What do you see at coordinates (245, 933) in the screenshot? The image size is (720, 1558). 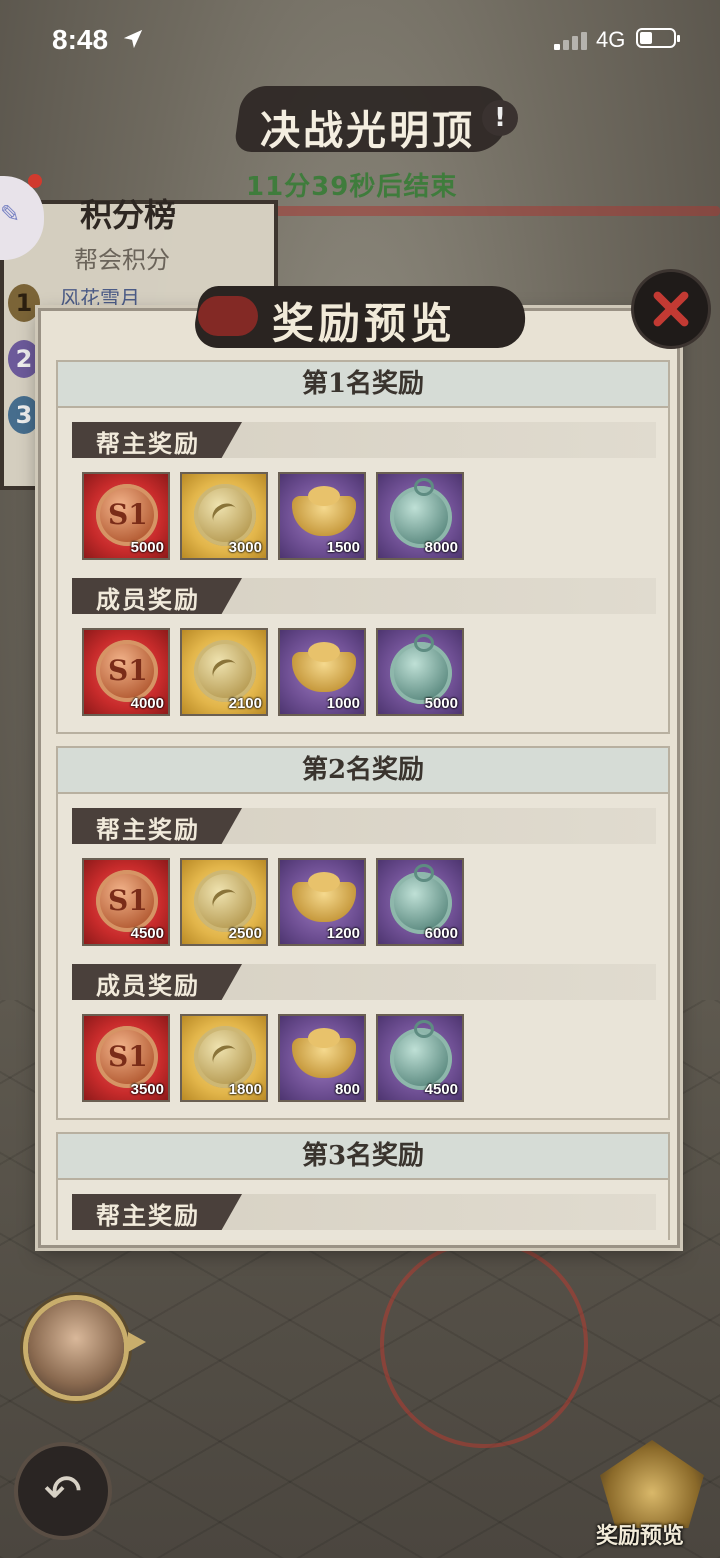 I see `reward-quantity: 2500` at bounding box center [245, 933].